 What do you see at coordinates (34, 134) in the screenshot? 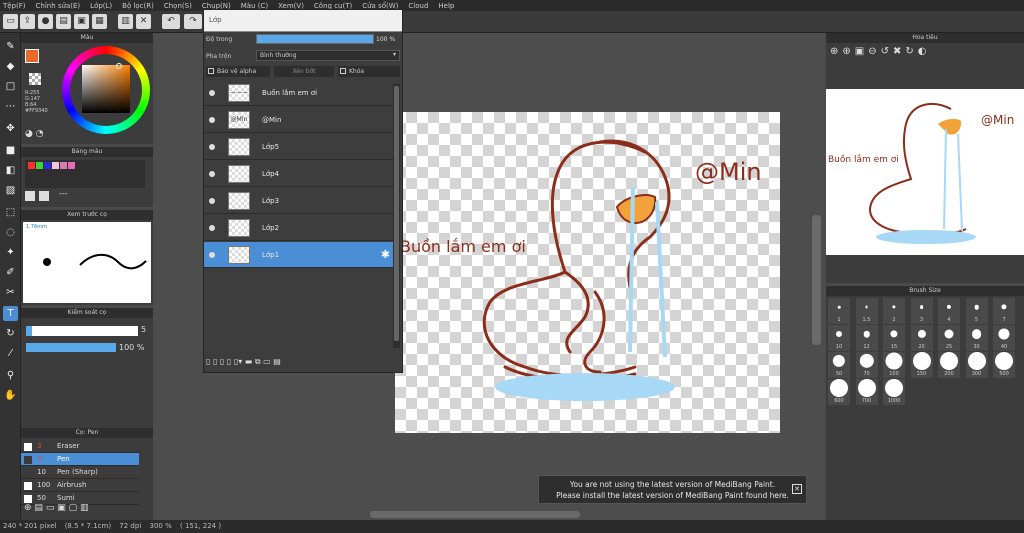
I see `color-mode-icon: ◕ ◔` at bounding box center [34, 134].